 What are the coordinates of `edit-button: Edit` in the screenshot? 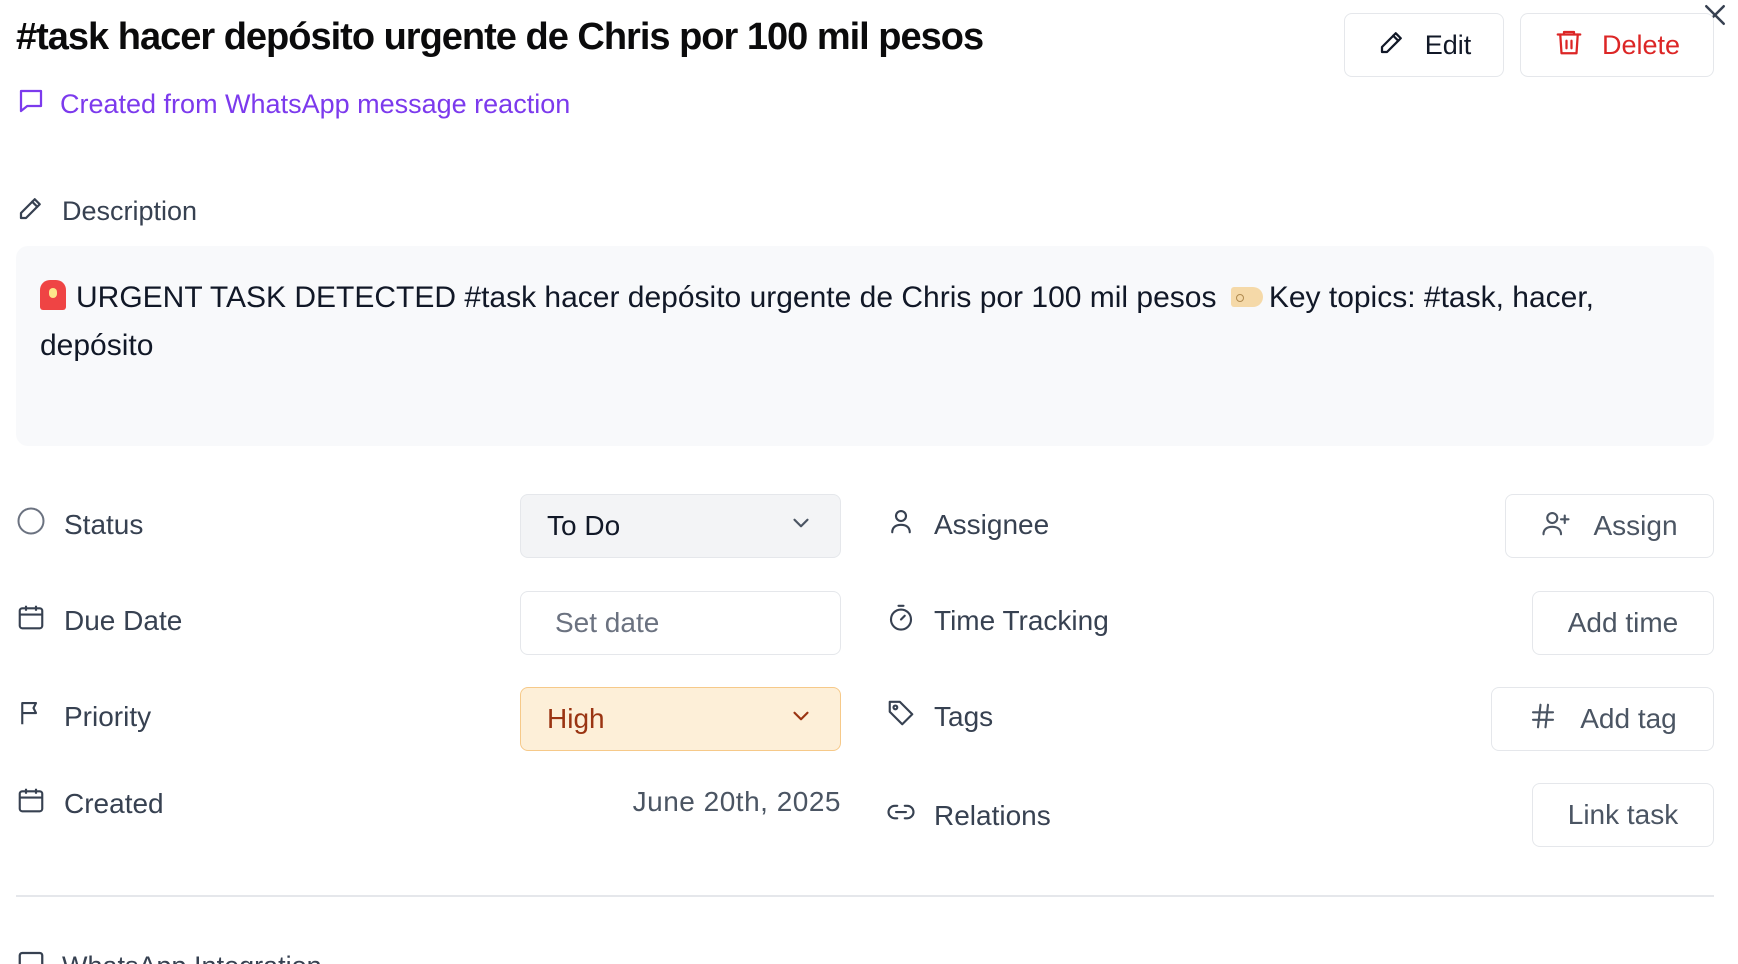 It's located at (1424, 45).